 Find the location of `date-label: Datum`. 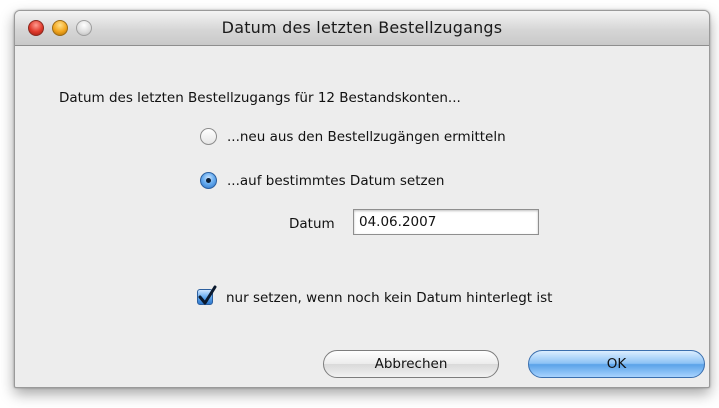

date-label: Datum is located at coordinates (312, 224).